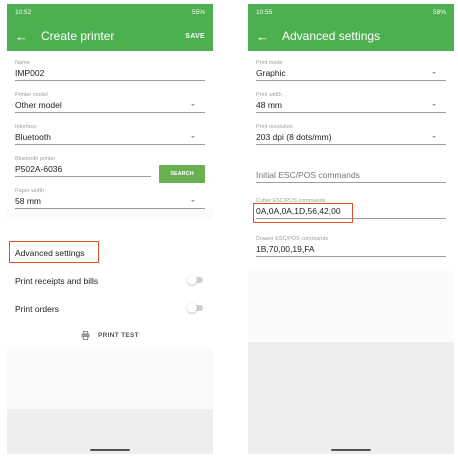 The image size is (458, 458). What do you see at coordinates (274, 127) in the screenshot?
I see `print-resolution-label: Print resolution` at bounding box center [274, 127].